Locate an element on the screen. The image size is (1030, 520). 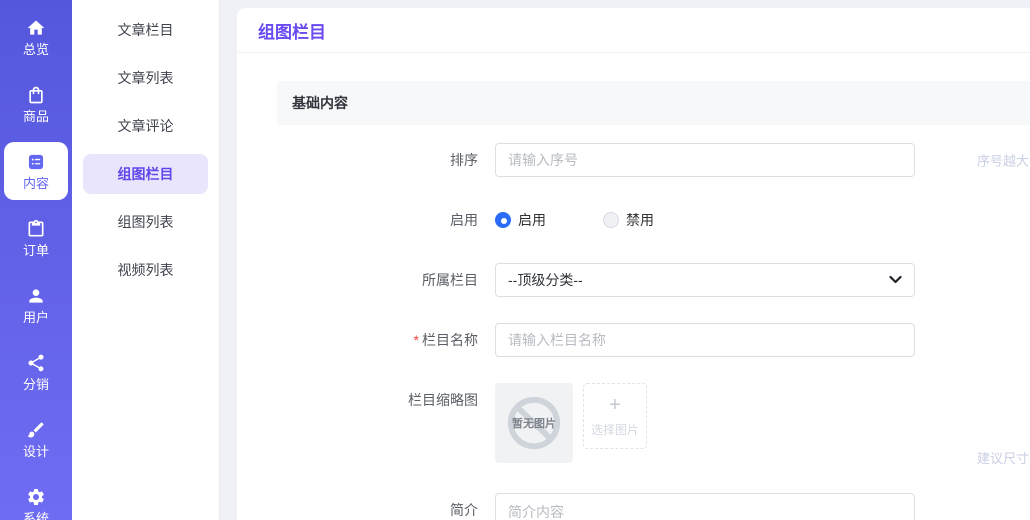
sidebar-item-system: 系统 is located at coordinates (36, 498).